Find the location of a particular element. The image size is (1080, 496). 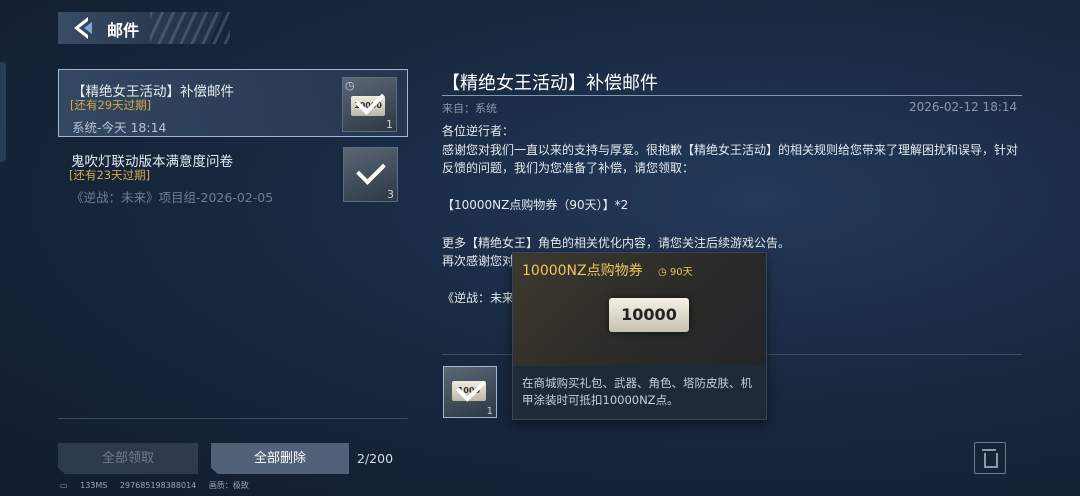

mail-expiry: [还有29天过期] is located at coordinates (111, 105).